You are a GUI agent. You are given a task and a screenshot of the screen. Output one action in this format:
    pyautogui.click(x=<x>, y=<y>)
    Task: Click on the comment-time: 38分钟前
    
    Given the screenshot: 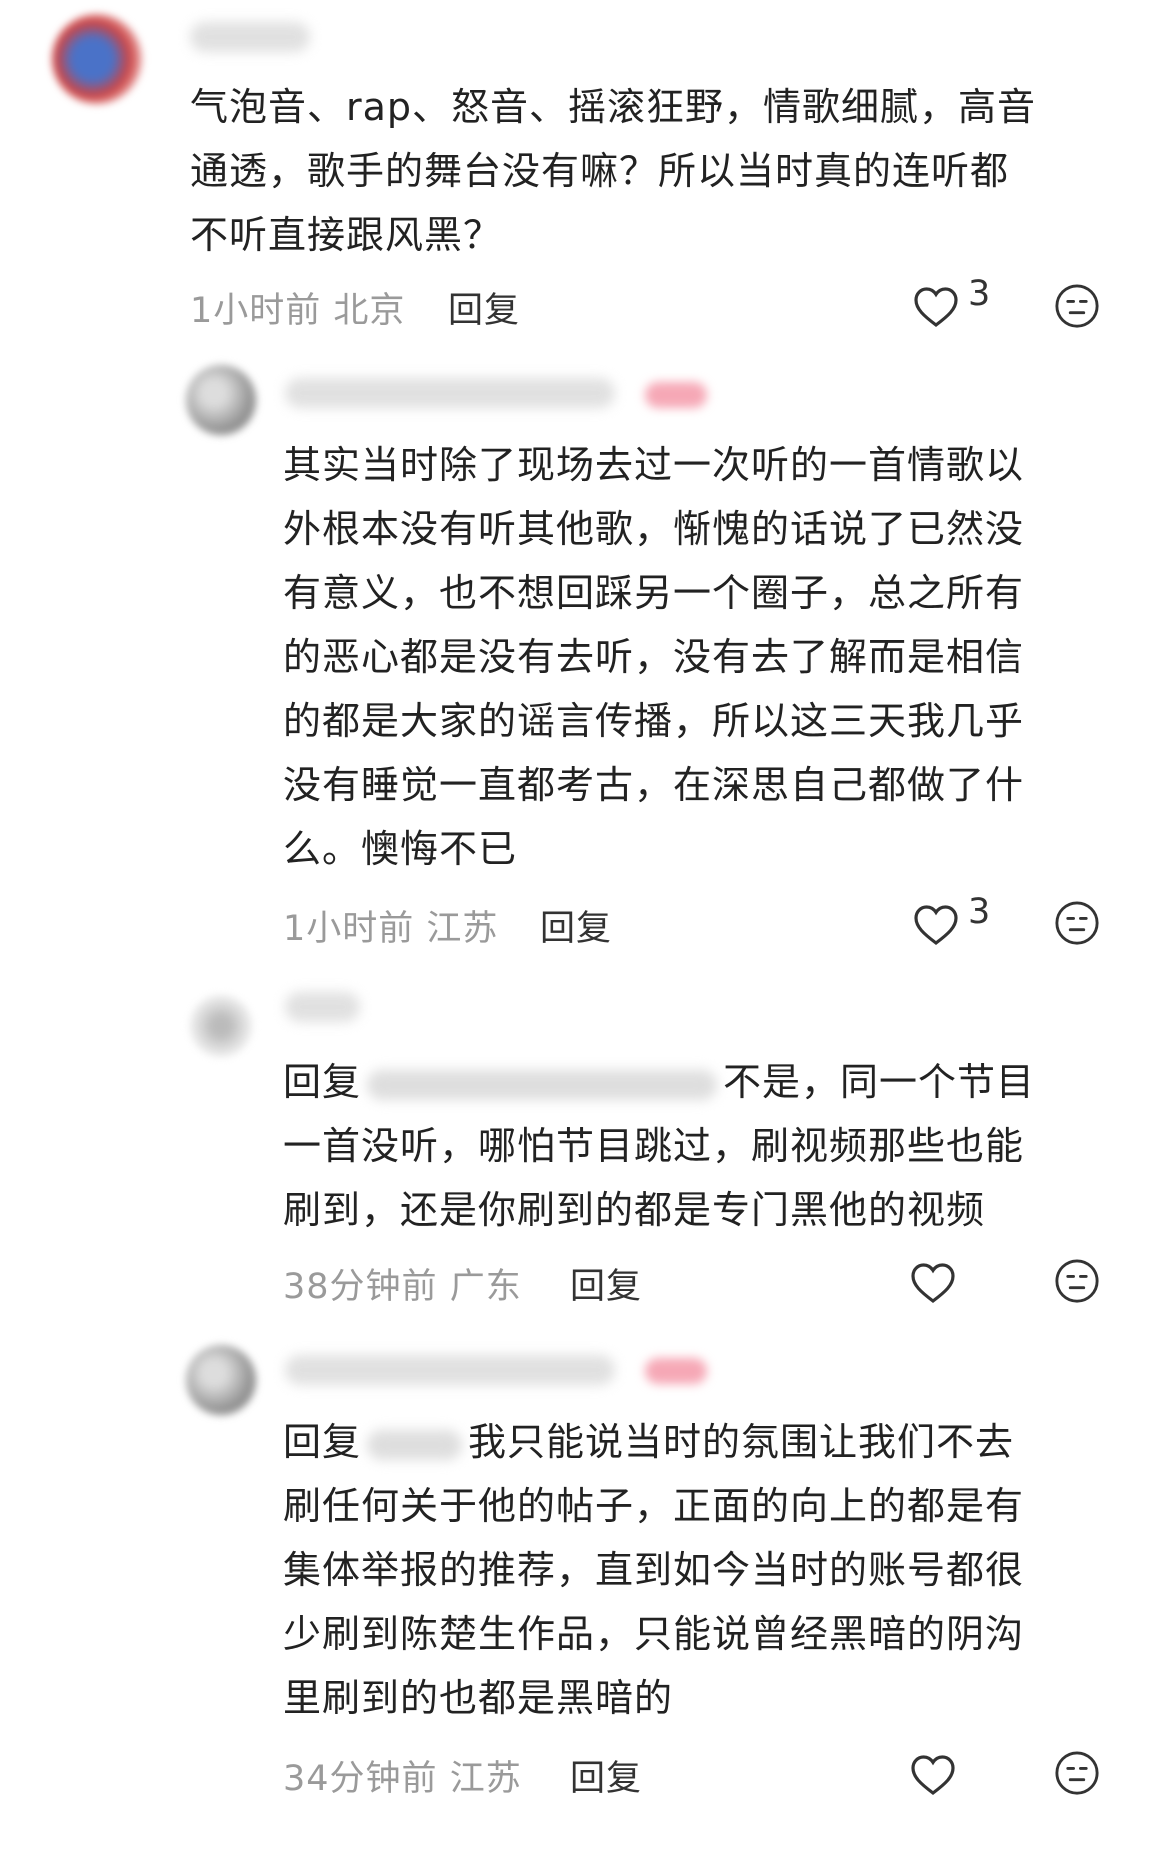 What is the action you would take?
    pyautogui.click(x=360, y=1287)
    